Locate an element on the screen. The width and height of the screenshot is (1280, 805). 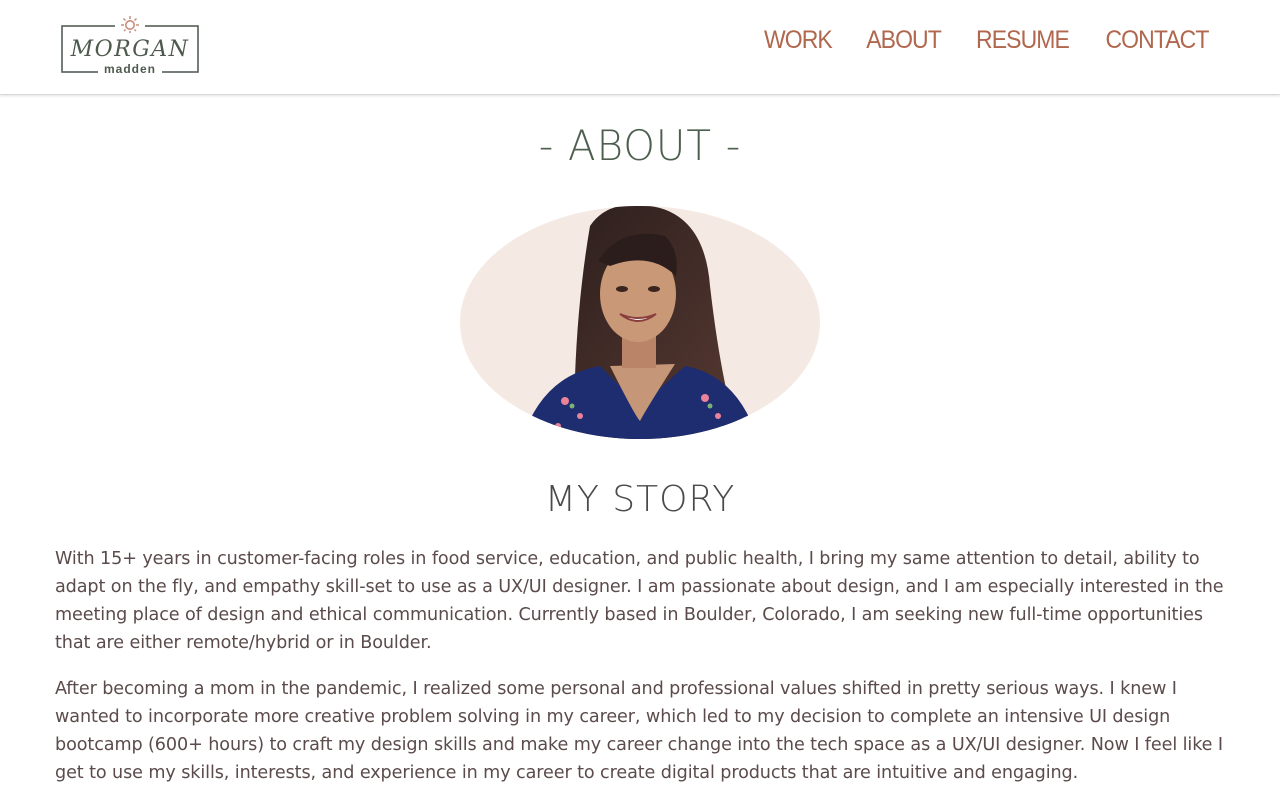
page-title: - ABOUT - is located at coordinates (640, 145).